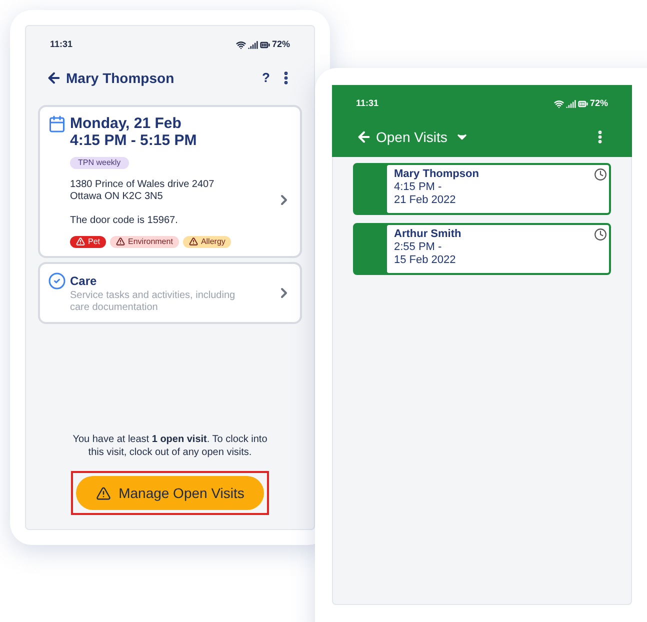  I want to click on help-button: ?, so click(266, 78).